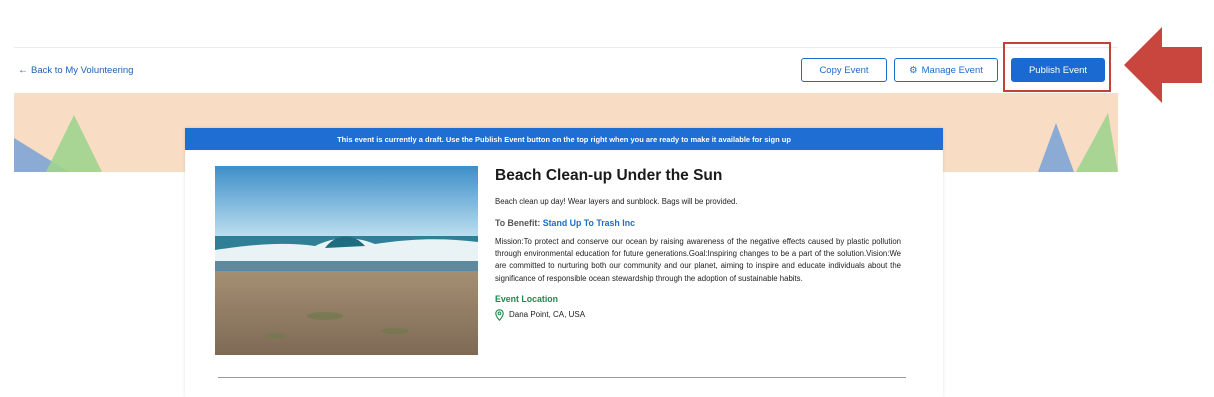 Image resolution: width=1214 pixels, height=397 pixels. I want to click on manage-event-button: ⚙ Manage Event, so click(946, 70).